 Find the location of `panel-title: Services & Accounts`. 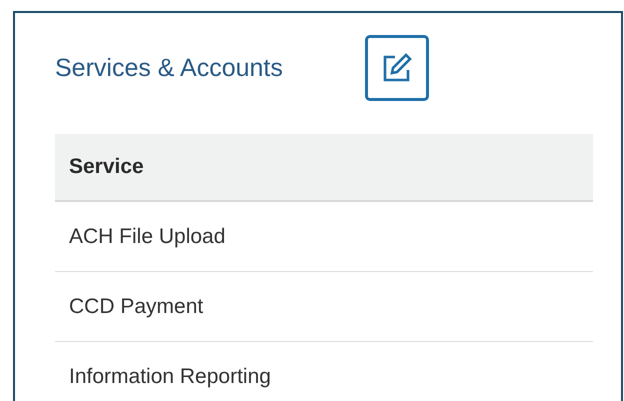

panel-title: Services & Accounts is located at coordinates (169, 68).